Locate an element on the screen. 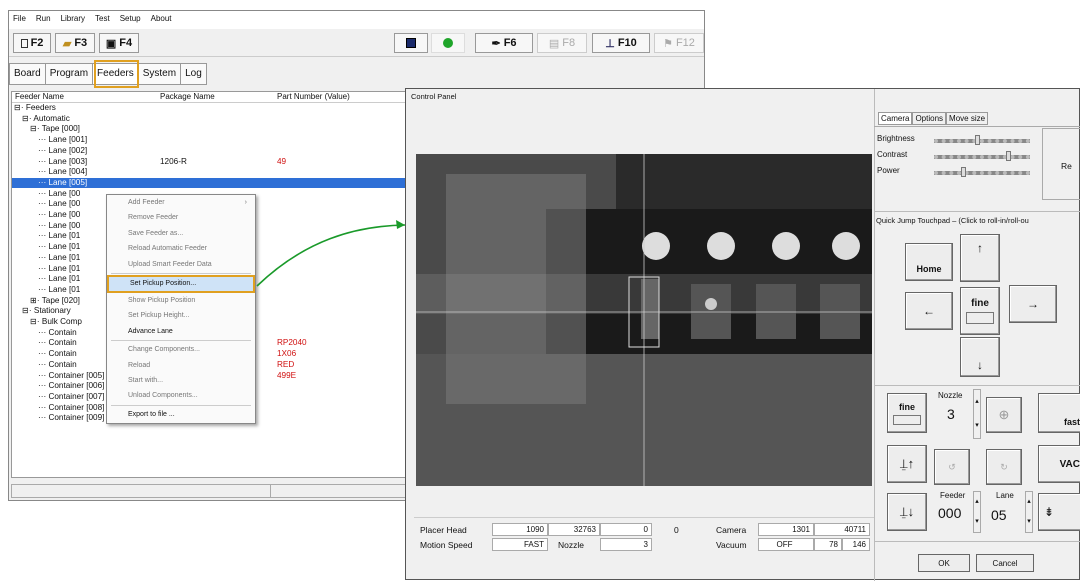  feeder-name-cell: ··· Container [008] is located at coordinates (71, 407).